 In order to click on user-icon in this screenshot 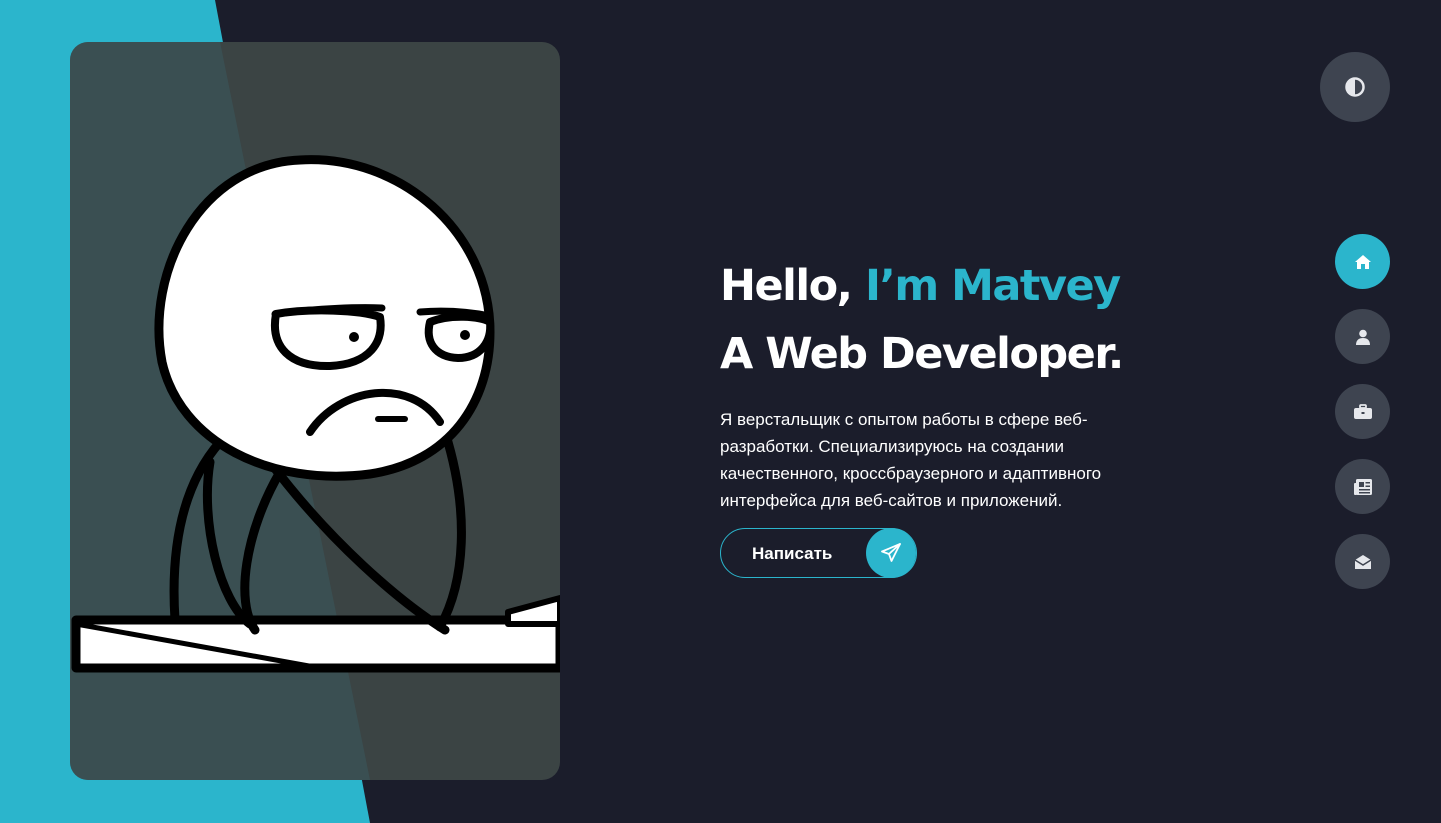, I will do `click(1362, 337)`.